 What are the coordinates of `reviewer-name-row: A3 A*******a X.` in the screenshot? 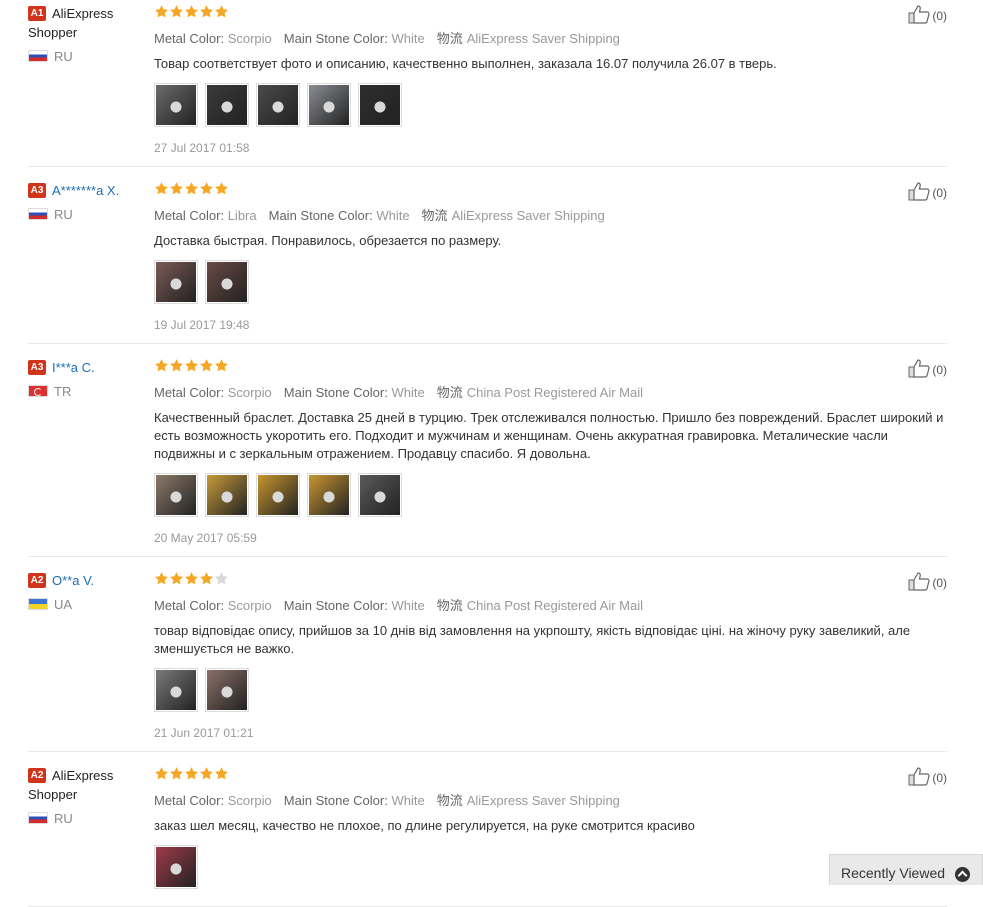 It's located at (85, 190).